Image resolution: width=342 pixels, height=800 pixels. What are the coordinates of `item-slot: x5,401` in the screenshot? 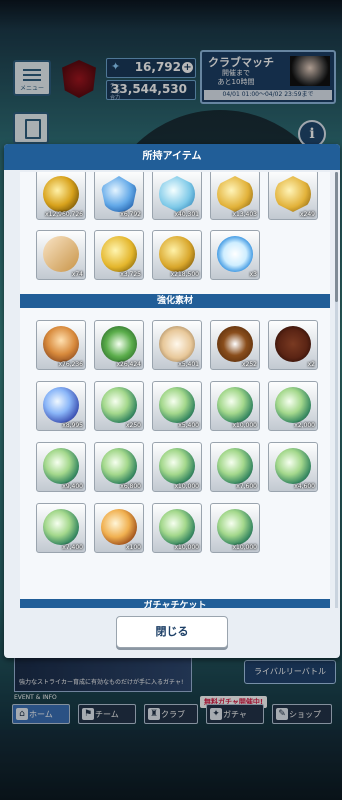 It's located at (177, 345).